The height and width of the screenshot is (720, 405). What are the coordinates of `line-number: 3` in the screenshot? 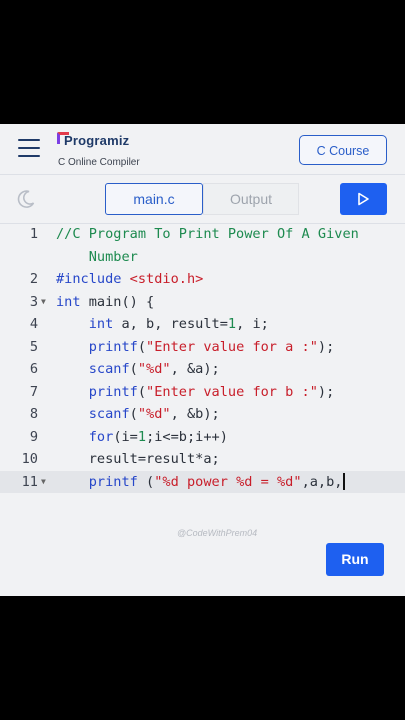 It's located at (33, 301).